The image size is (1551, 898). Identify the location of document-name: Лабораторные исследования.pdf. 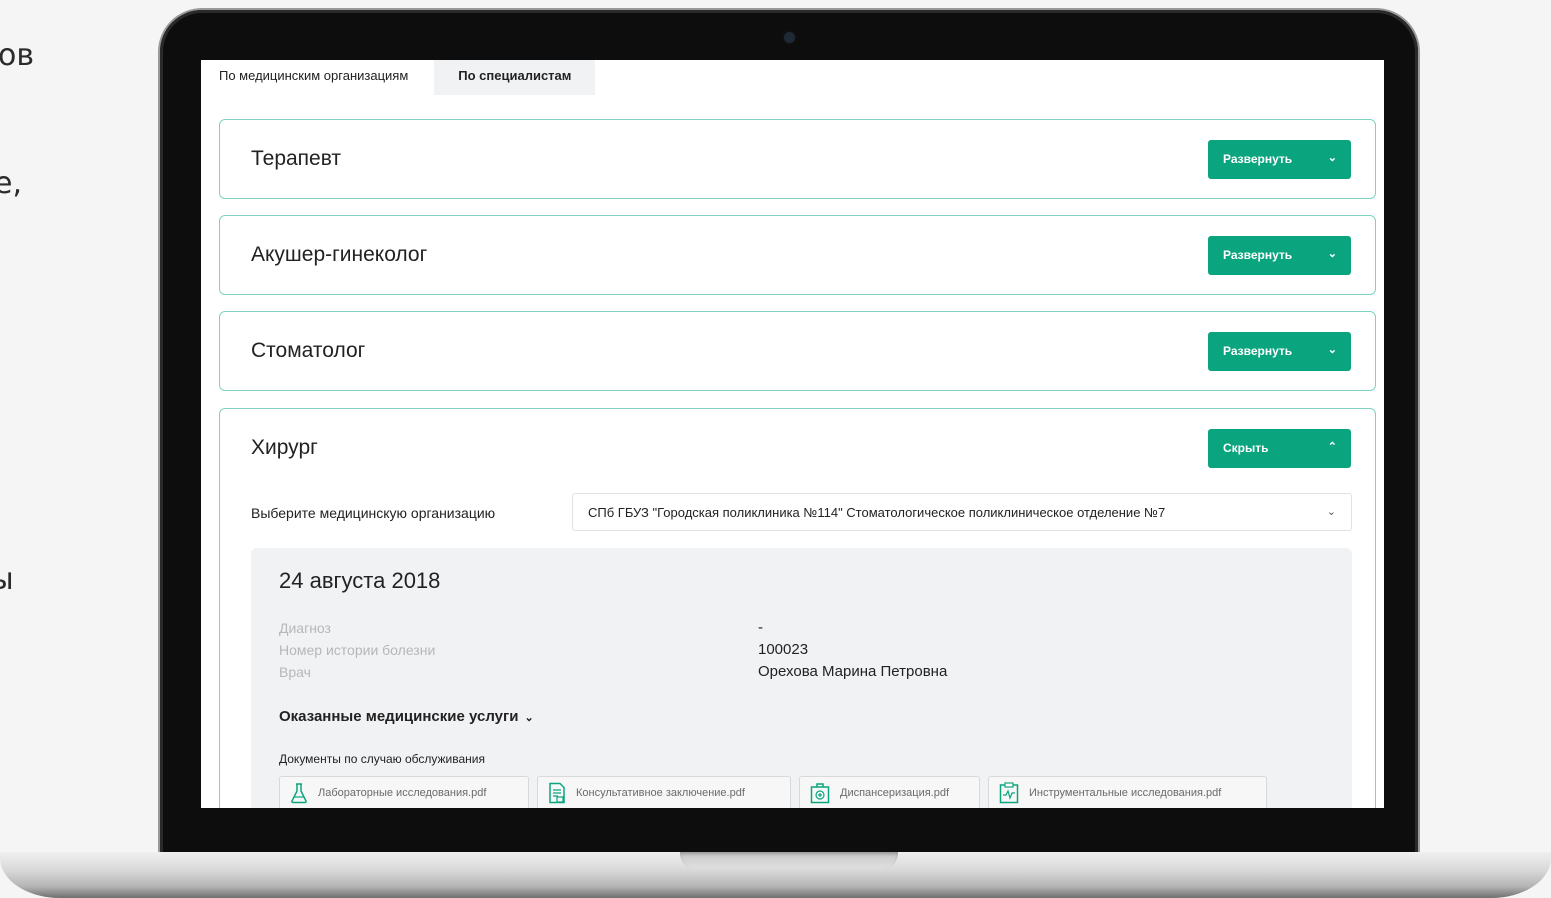
(402, 793).